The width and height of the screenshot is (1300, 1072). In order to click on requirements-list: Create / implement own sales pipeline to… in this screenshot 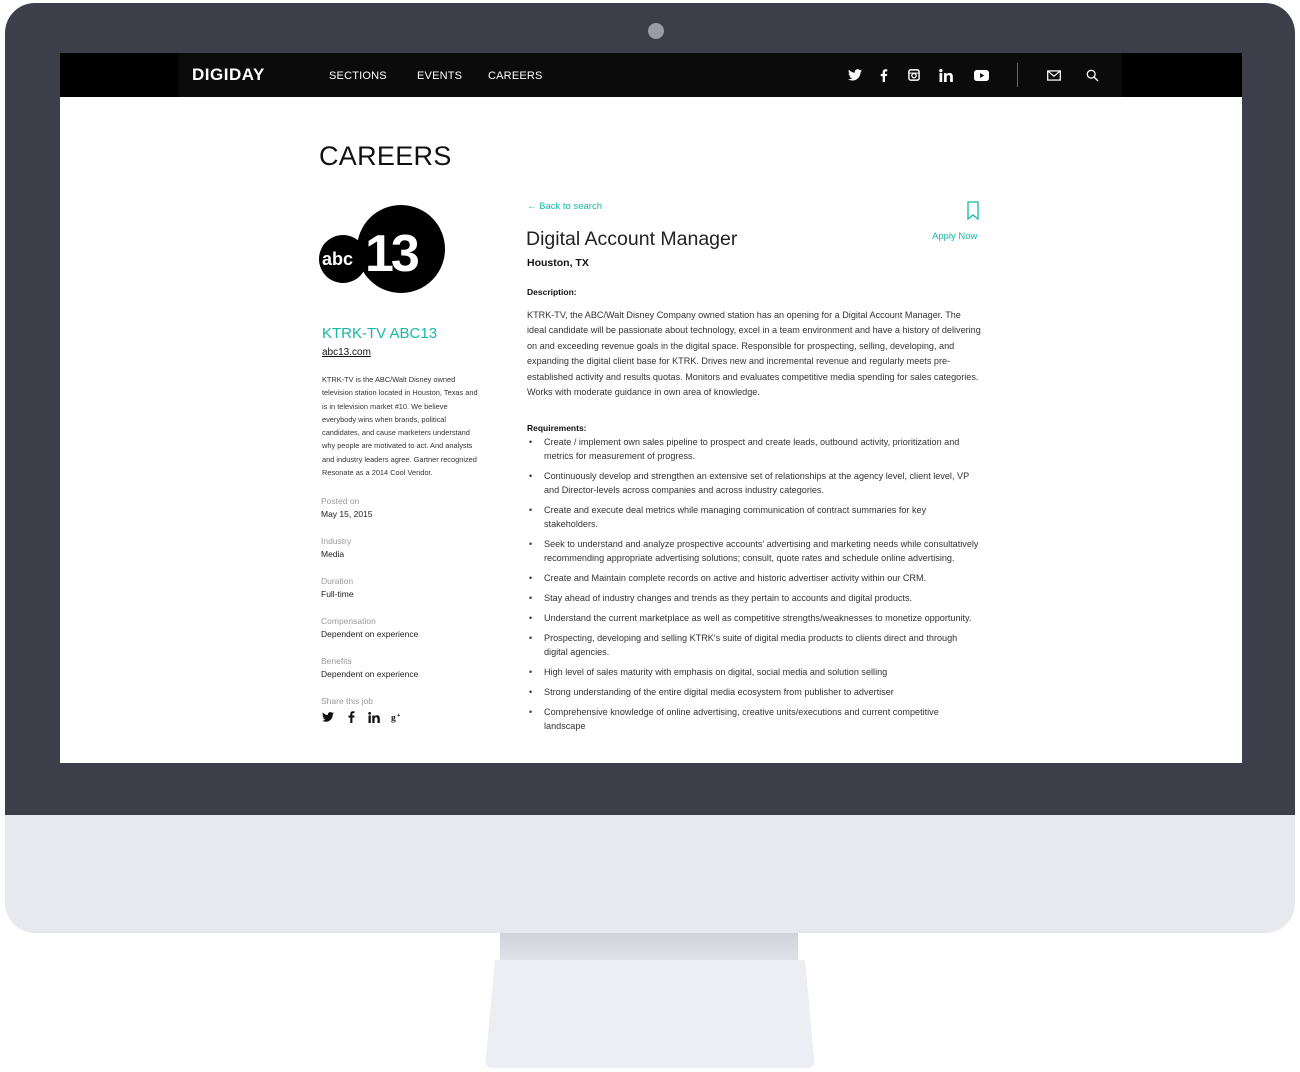, I will do `click(754, 587)`.